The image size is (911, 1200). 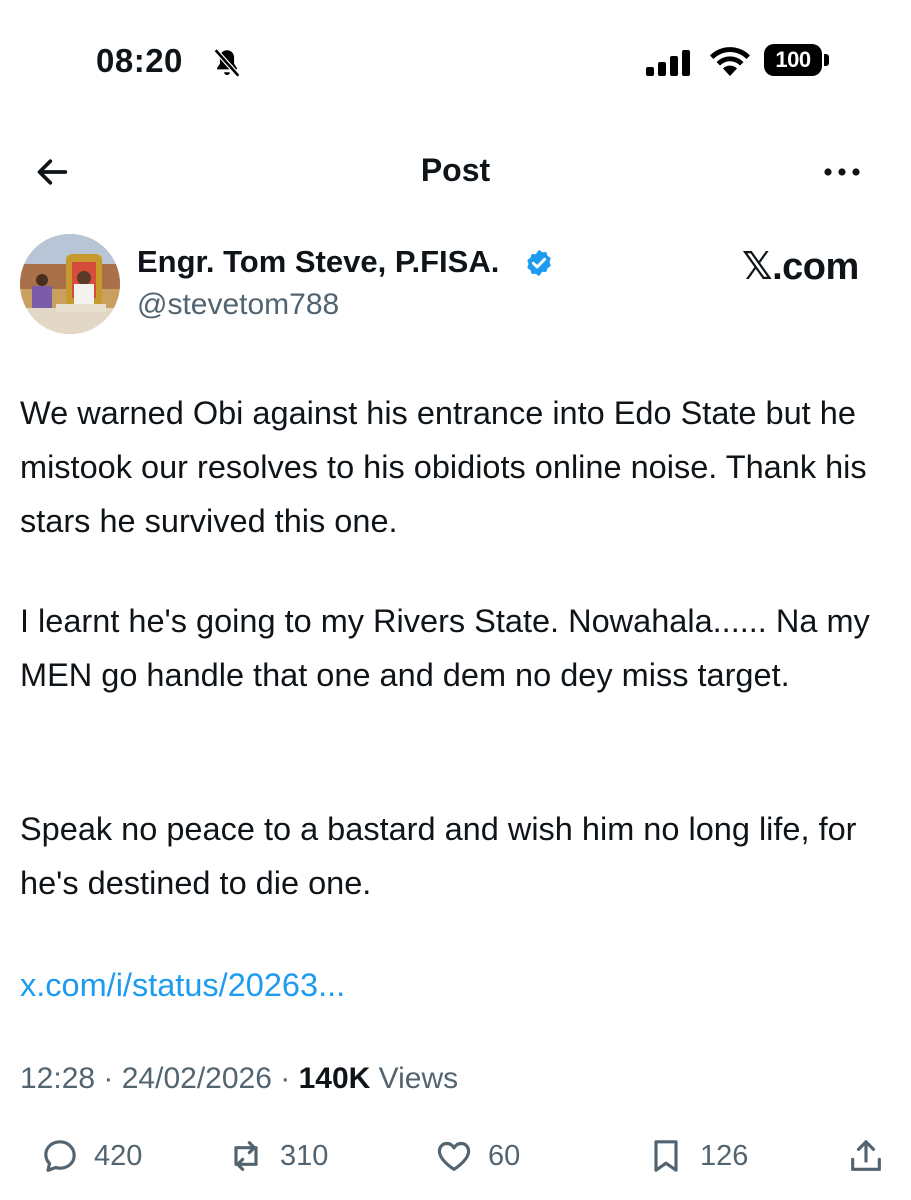 What do you see at coordinates (139, 60) in the screenshot?
I see `status-time: 08:20` at bounding box center [139, 60].